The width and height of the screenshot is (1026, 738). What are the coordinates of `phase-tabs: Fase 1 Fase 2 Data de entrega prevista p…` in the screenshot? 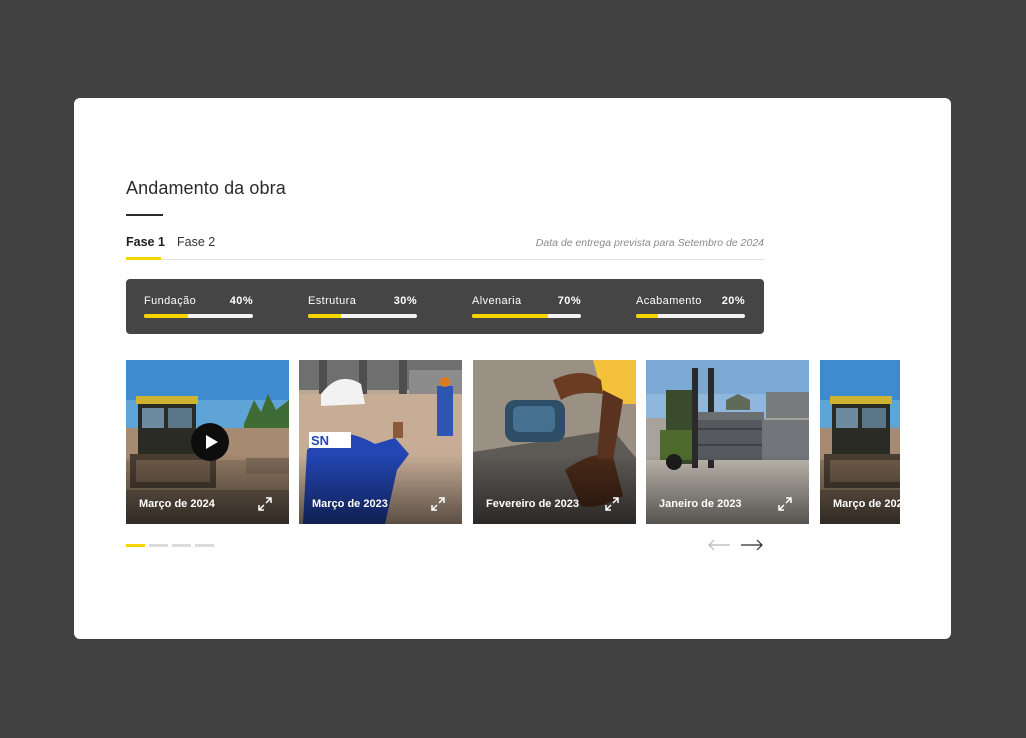 It's located at (445, 247).